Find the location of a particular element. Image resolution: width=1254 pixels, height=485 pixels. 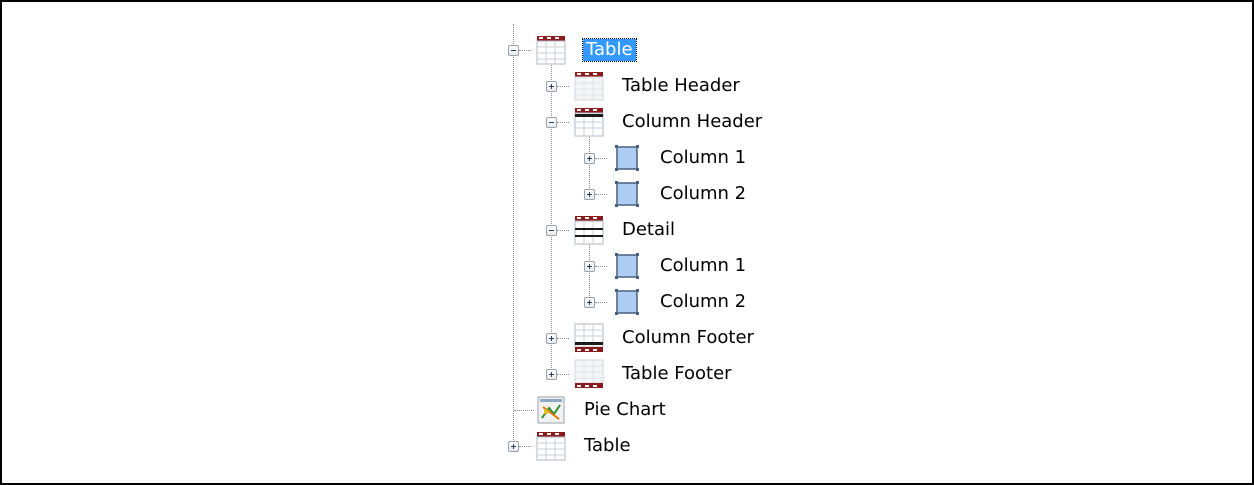

tree-node-label: Column Header is located at coordinates (692, 122).